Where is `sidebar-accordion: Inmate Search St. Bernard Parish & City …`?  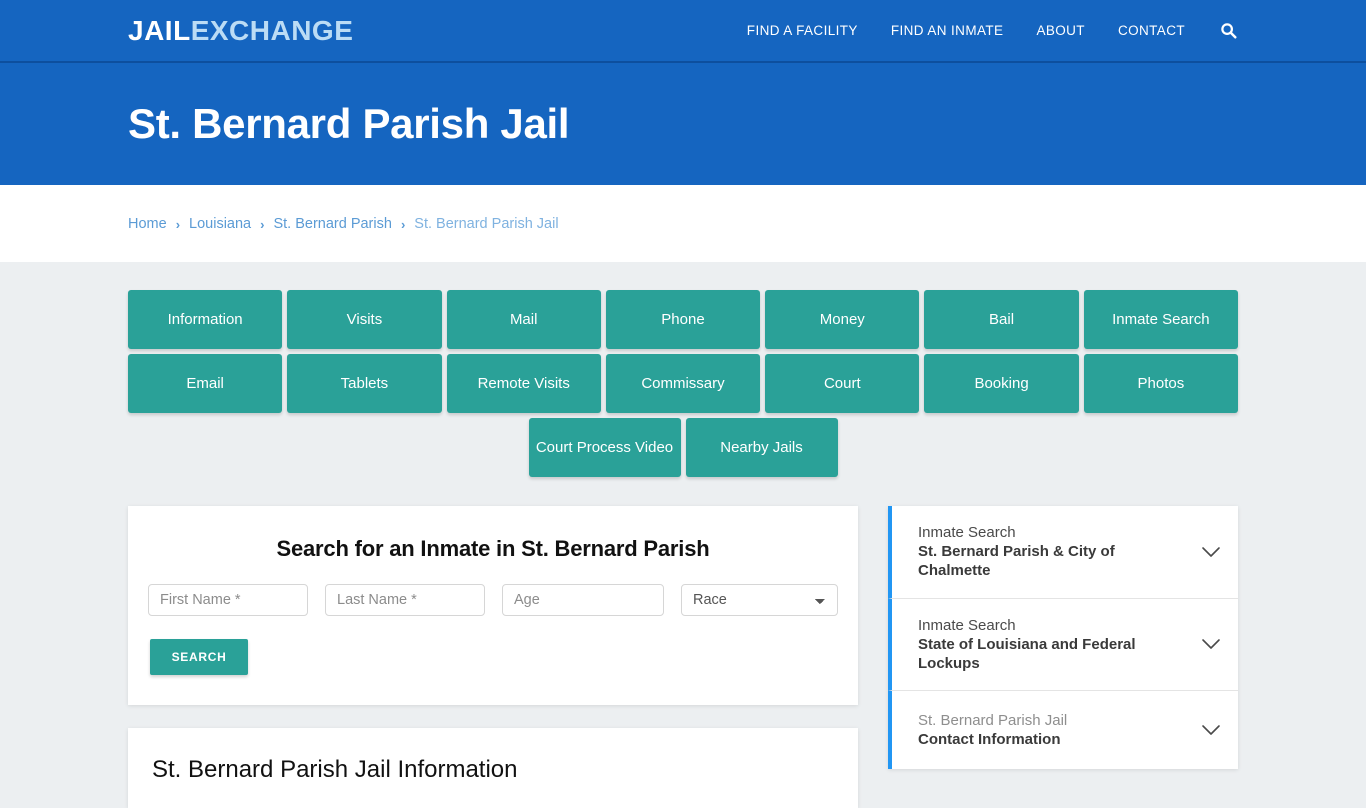
sidebar-accordion: Inmate Search St. Bernard Parish & City … is located at coordinates (1063, 638).